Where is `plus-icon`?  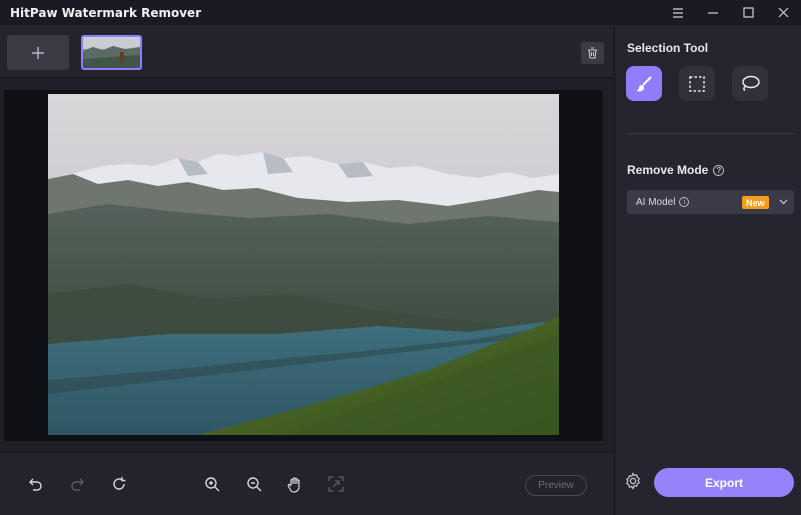 plus-icon is located at coordinates (38, 52).